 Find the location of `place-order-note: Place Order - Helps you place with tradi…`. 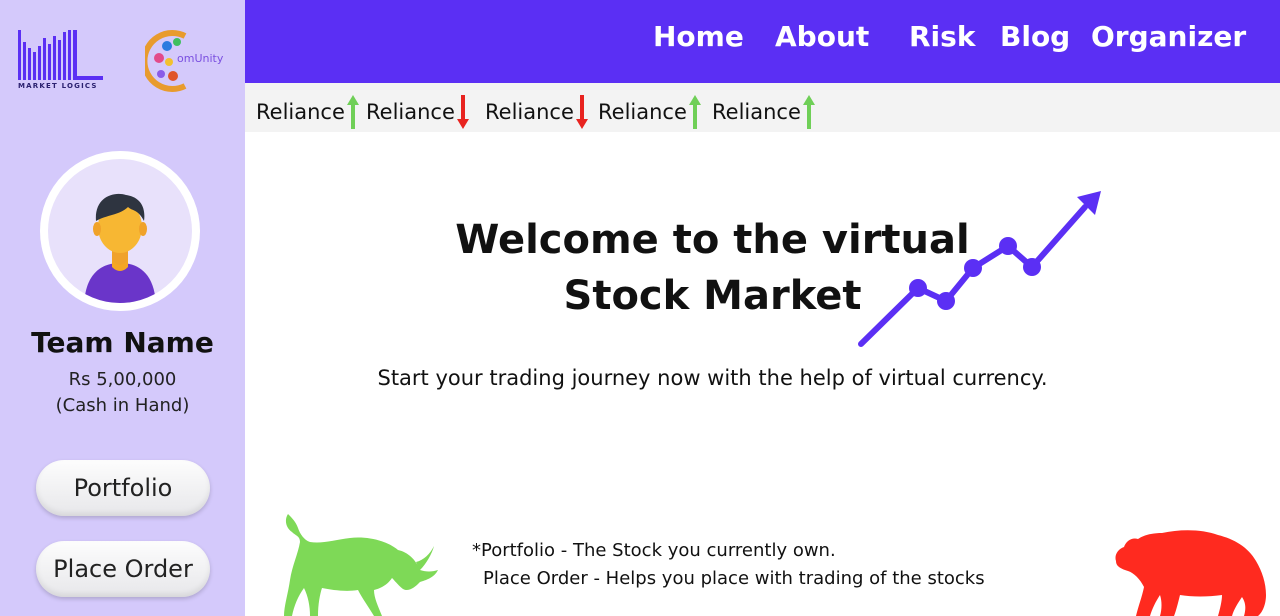

place-order-note: Place Order - Helps you place with tradi… is located at coordinates (734, 578).